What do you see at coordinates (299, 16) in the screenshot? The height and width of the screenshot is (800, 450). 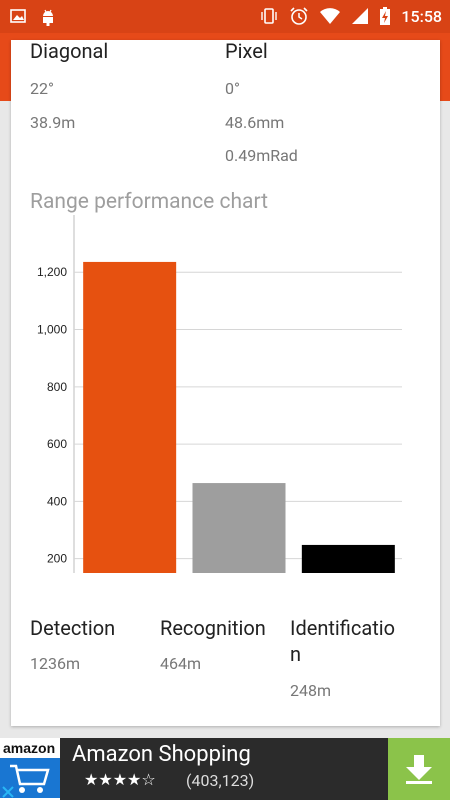 I see `alarm-icon` at bounding box center [299, 16].